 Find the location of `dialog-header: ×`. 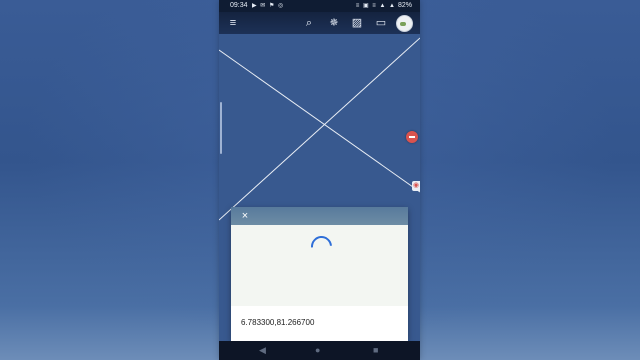

dialog-header: × is located at coordinates (319, 216).